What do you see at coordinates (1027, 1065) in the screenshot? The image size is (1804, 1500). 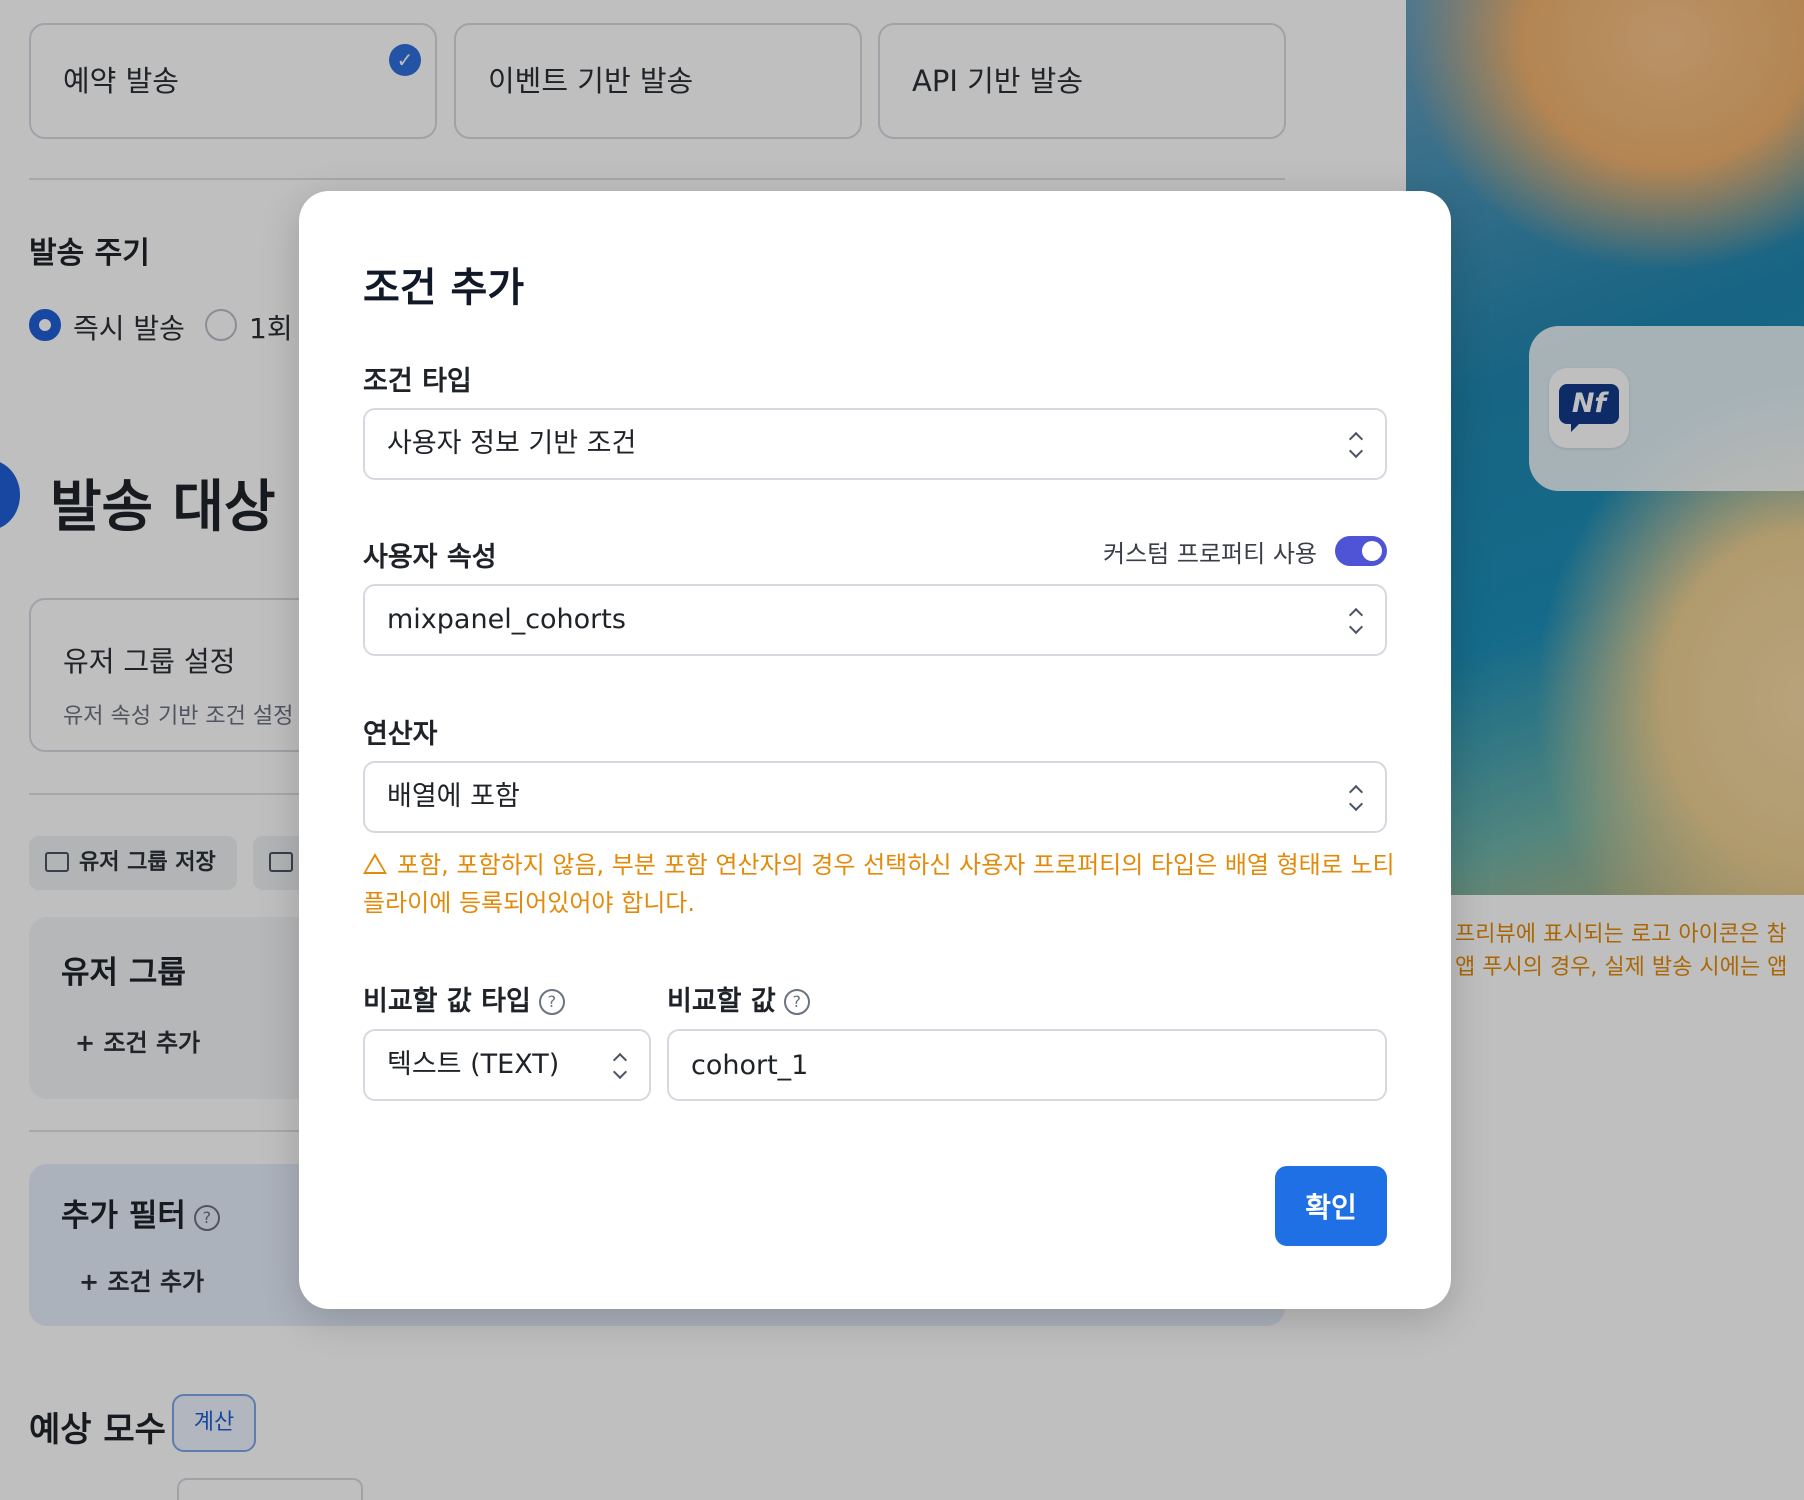 I see `compare-value-input` at bounding box center [1027, 1065].